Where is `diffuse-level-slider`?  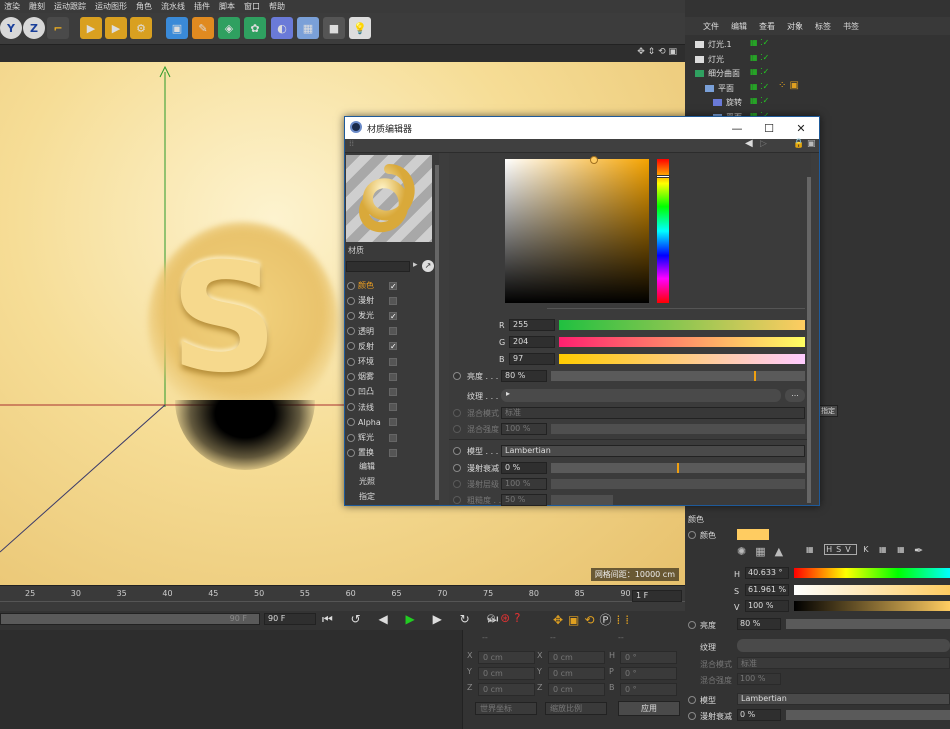
diffuse-level-slider is located at coordinates (678, 484).